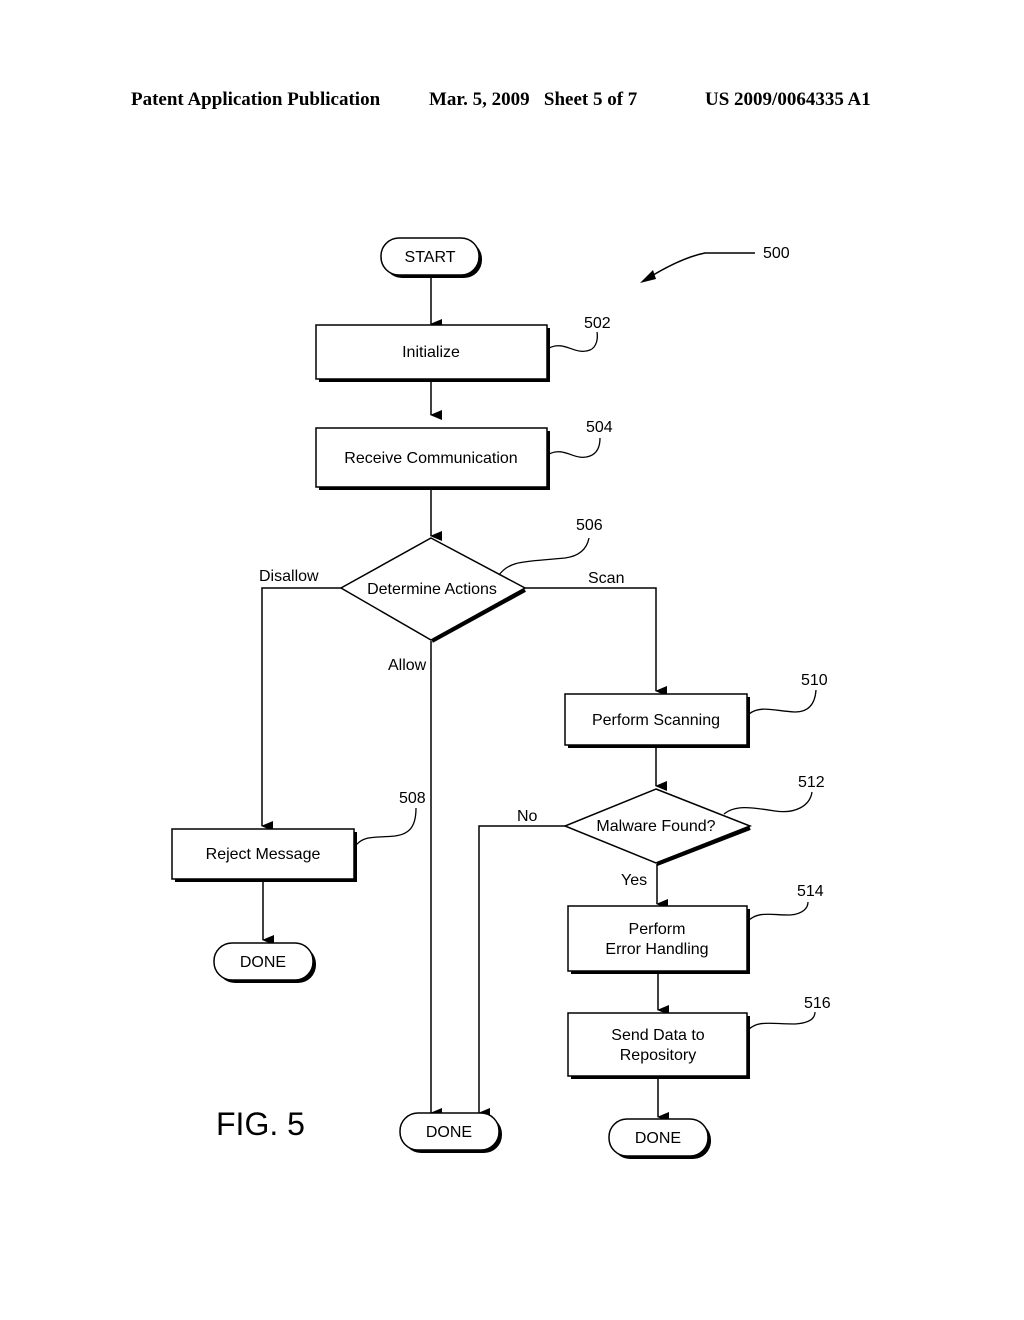 The width and height of the screenshot is (1024, 1320). What do you see at coordinates (431, 352) in the screenshot?
I see `initialize-label: Initialize` at bounding box center [431, 352].